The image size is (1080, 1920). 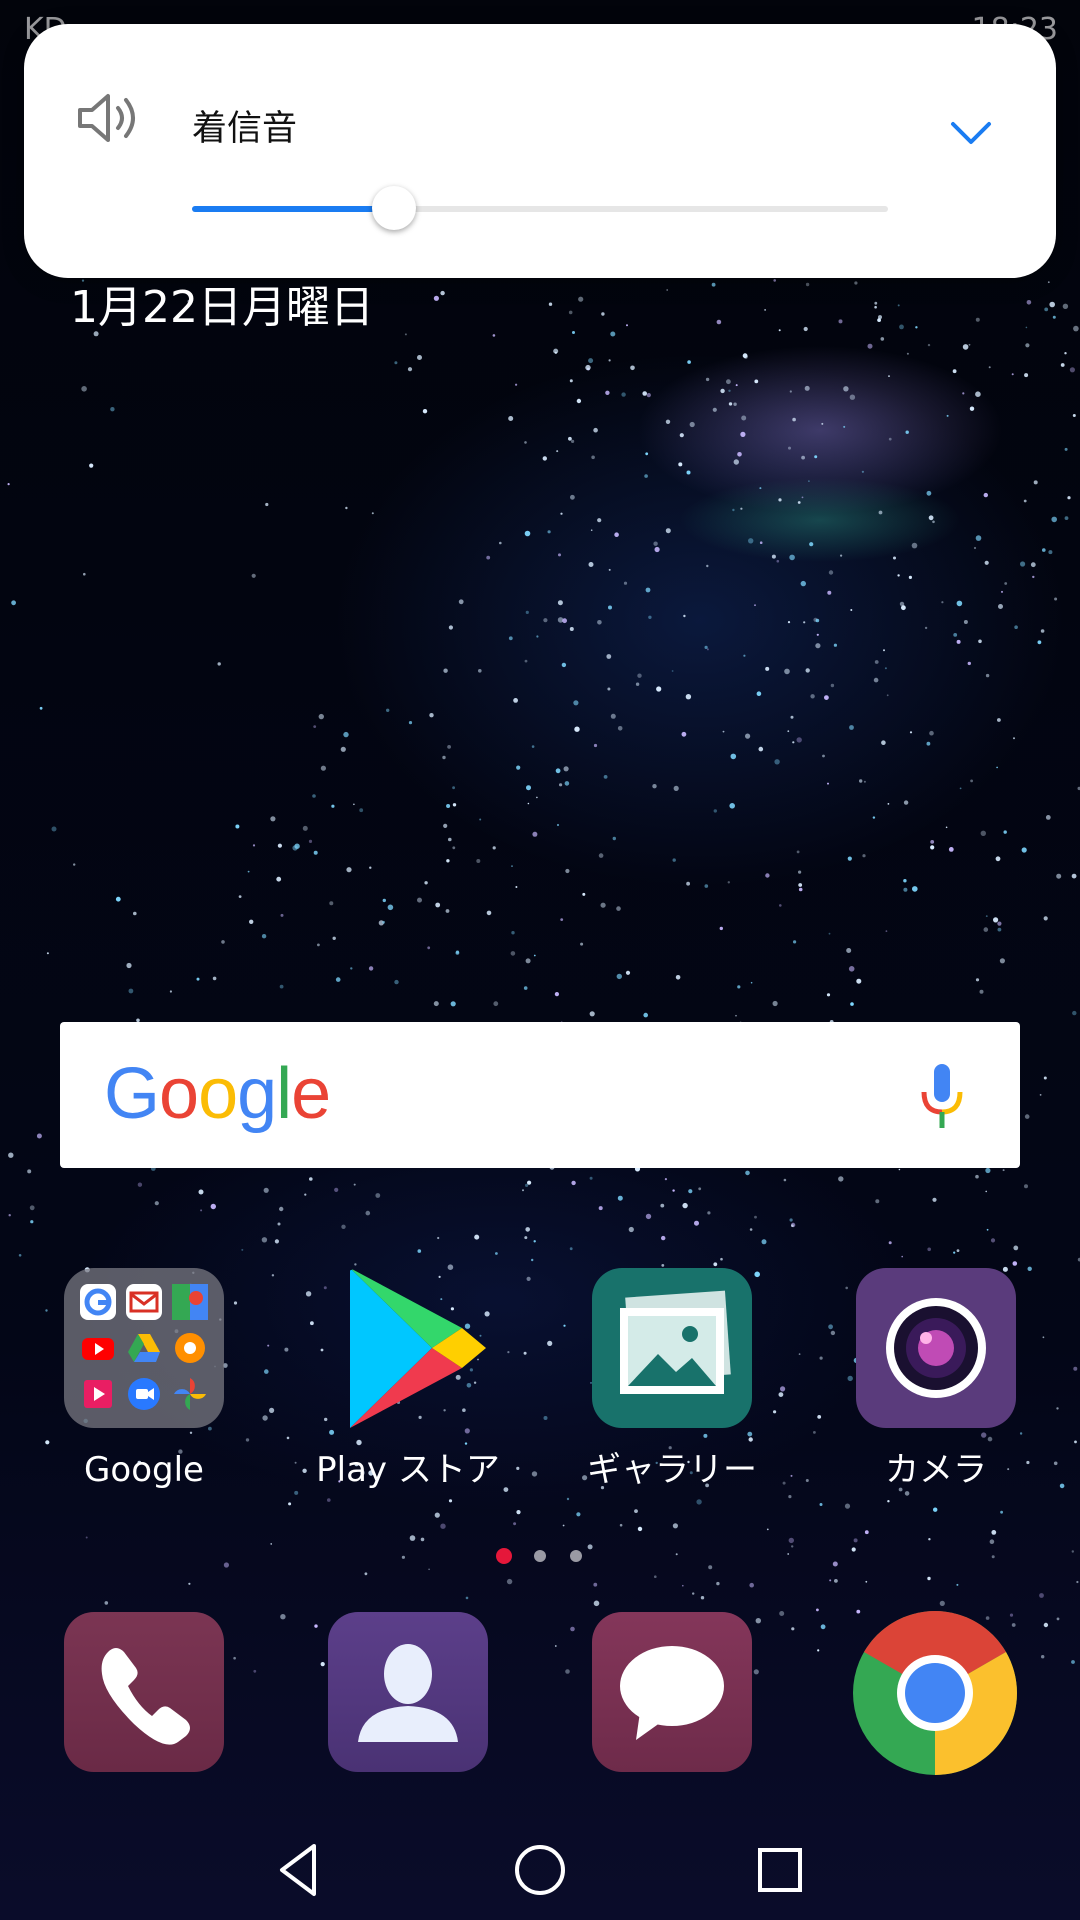 I want to click on google-folder-icon, so click(x=144, y=1348).